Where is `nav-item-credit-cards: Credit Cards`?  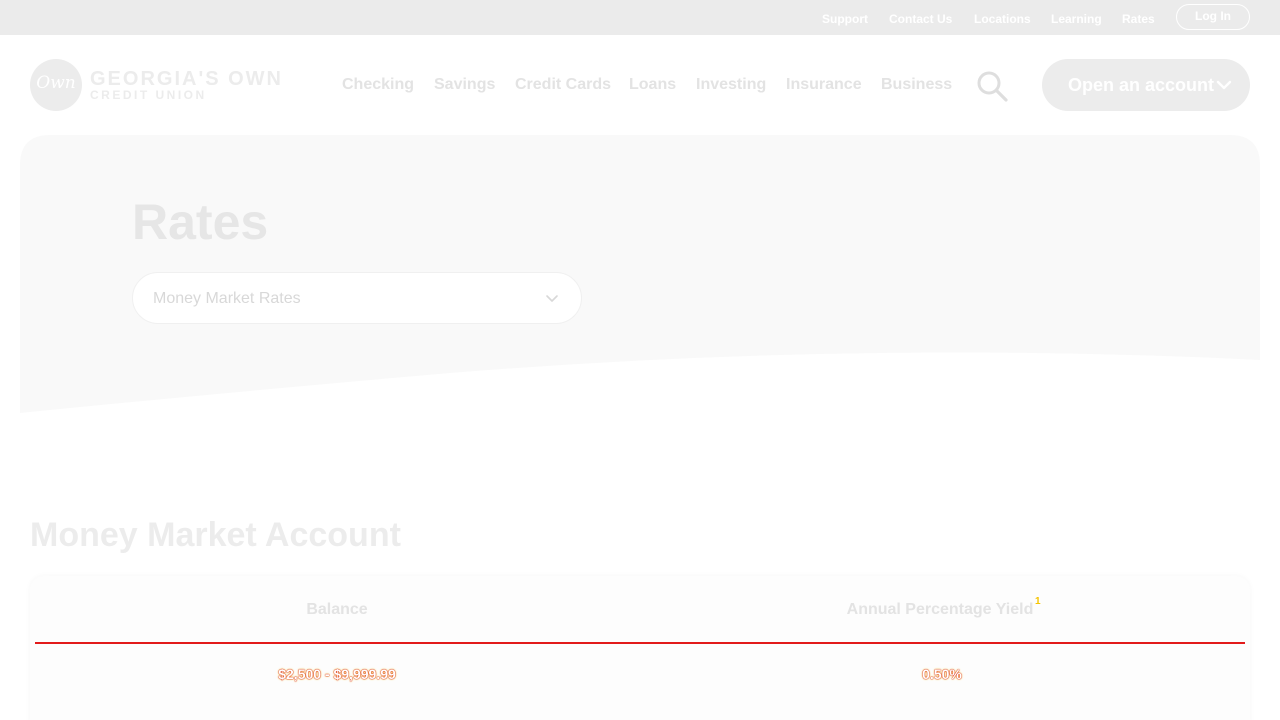 nav-item-credit-cards: Credit Cards is located at coordinates (563, 85).